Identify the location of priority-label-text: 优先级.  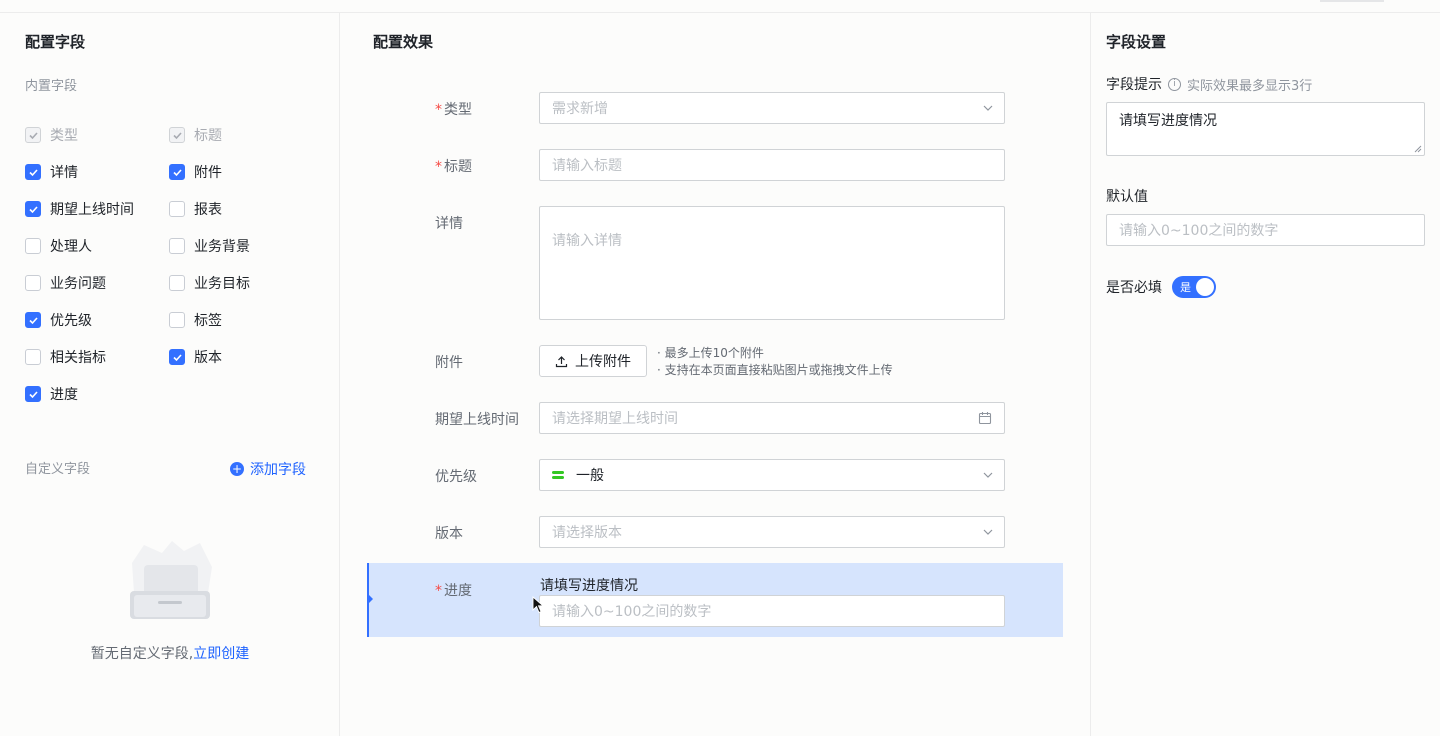
(456, 477).